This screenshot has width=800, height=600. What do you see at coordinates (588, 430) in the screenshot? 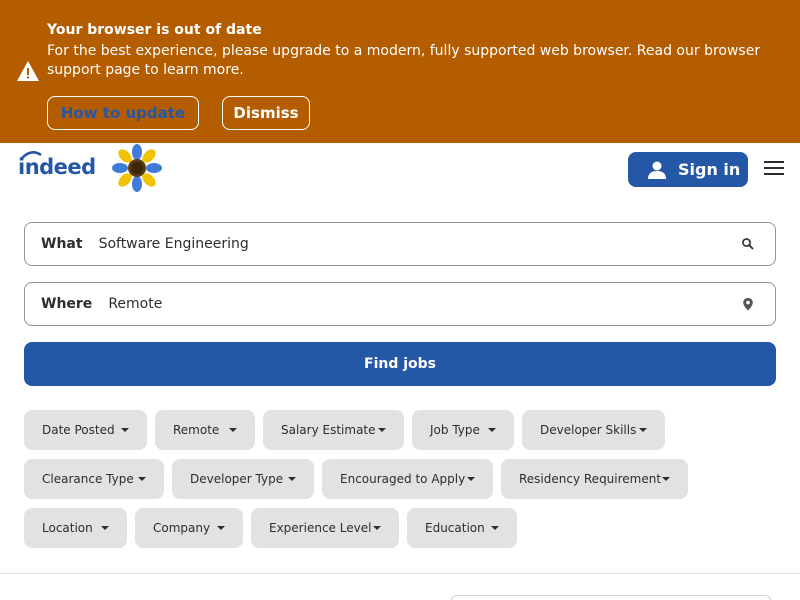
I see `filter-label: Developer Skills` at bounding box center [588, 430].